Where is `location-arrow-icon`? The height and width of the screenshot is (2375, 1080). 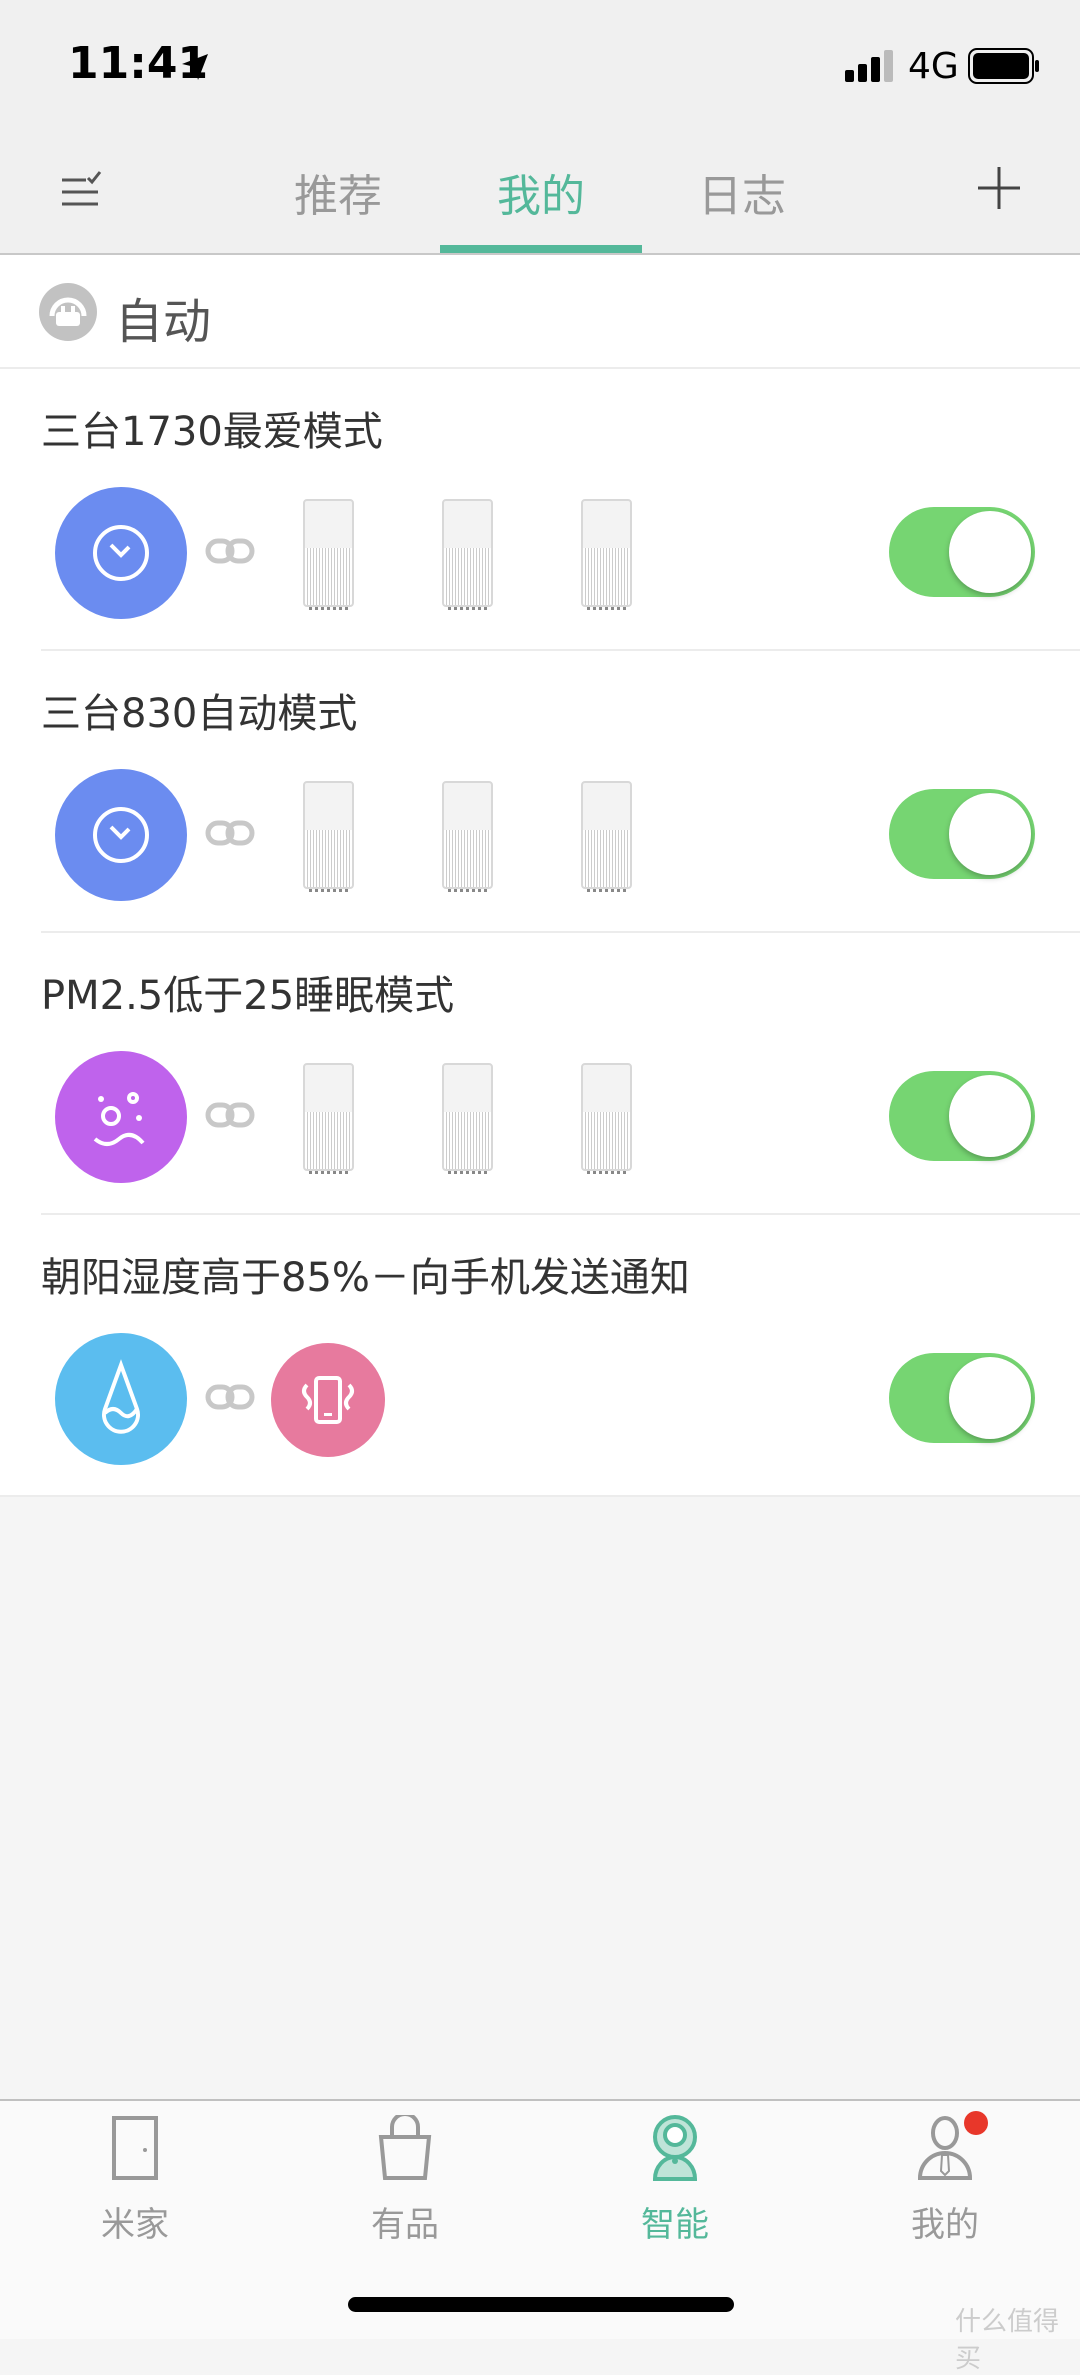 location-arrow-icon is located at coordinates (195, 67).